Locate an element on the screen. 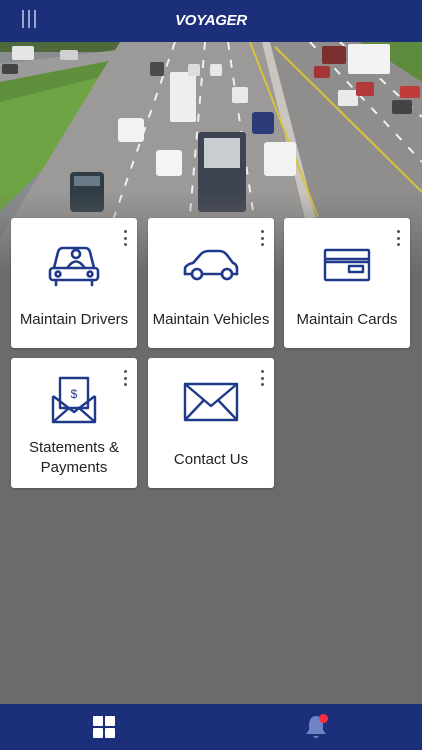 The height and width of the screenshot is (750, 422). tile-label: Maintain Drivers is located at coordinates (74, 319).